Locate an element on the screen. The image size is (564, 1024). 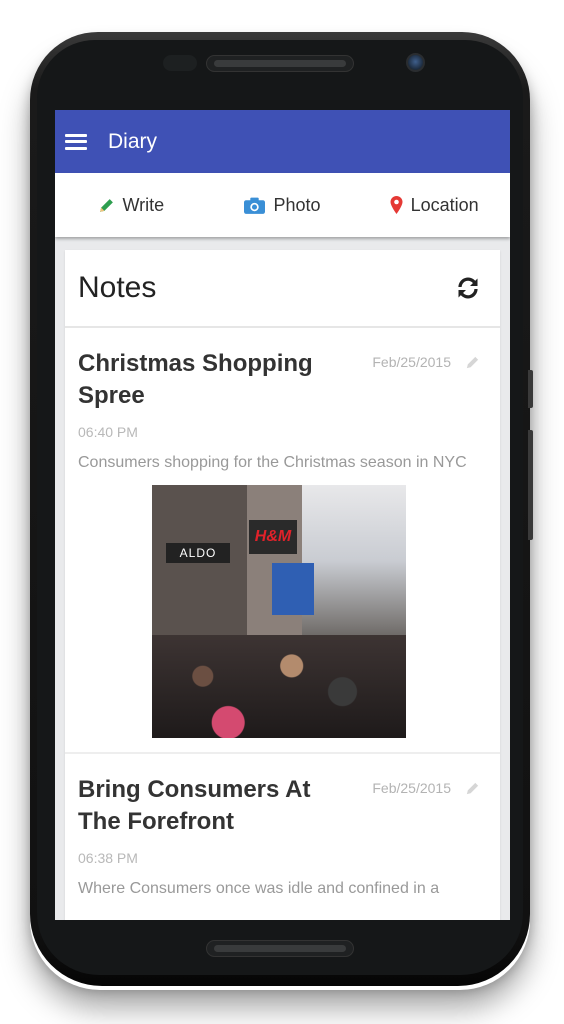
map-pin-icon is located at coordinates (396, 205).